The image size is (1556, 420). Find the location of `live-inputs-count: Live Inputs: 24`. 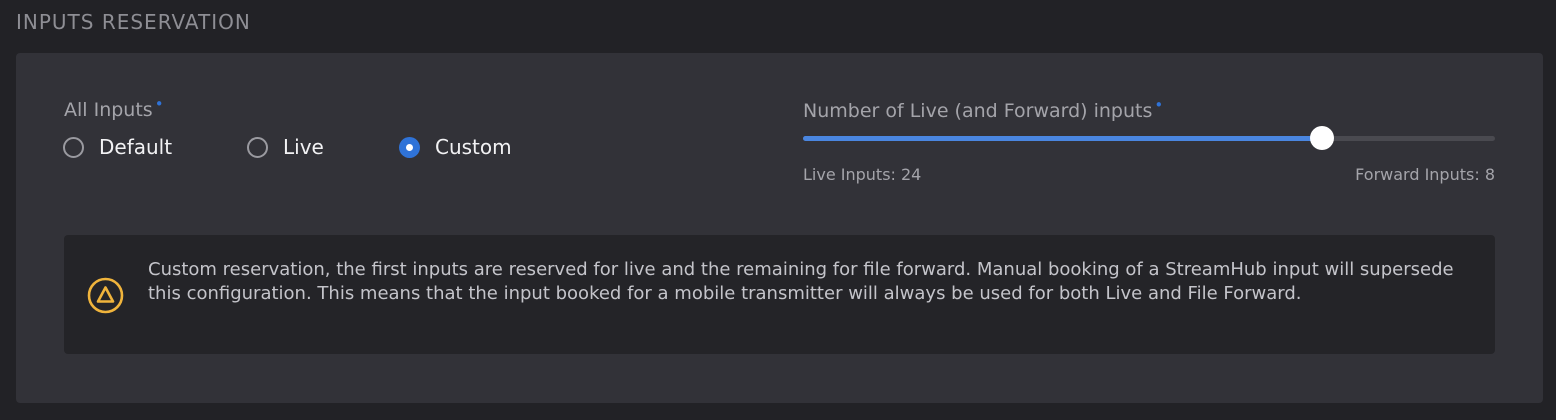

live-inputs-count: Live Inputs: 24 is located at coordinates (862, 174).